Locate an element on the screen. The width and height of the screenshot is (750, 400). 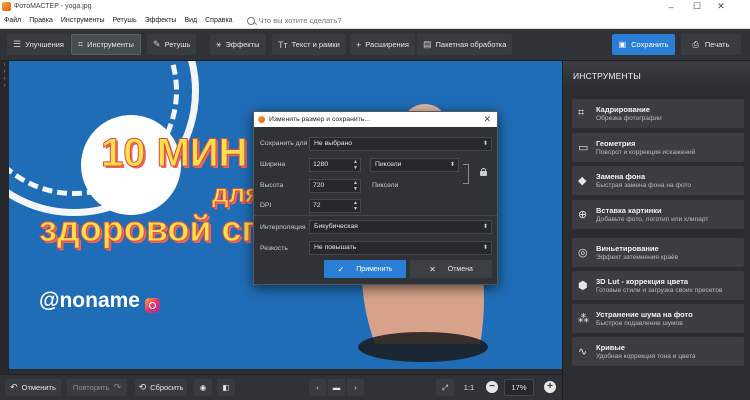
redo-icon: ↷ is located at coordinates (117, 387).